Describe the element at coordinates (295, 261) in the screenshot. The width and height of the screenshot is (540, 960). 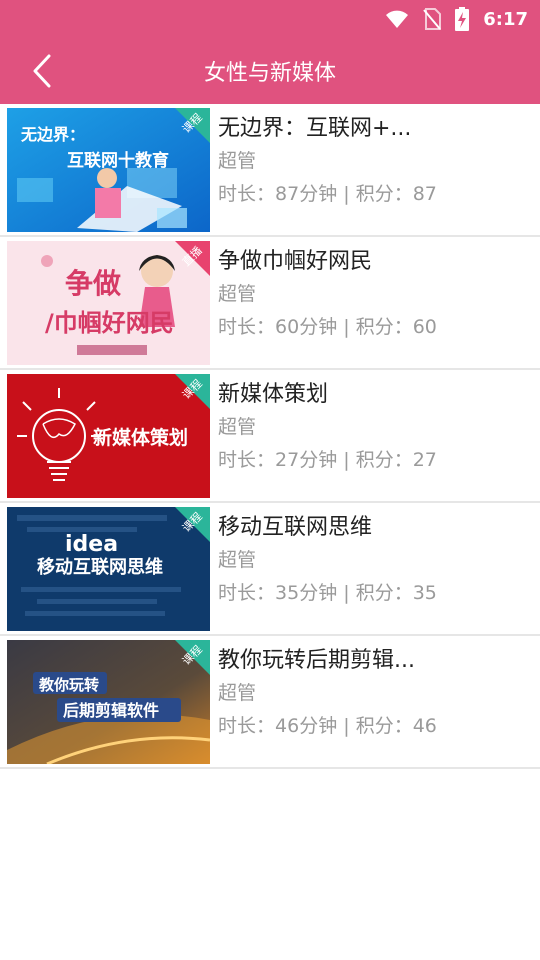
I see `course-title: 争做巾帼好网民` at that location.